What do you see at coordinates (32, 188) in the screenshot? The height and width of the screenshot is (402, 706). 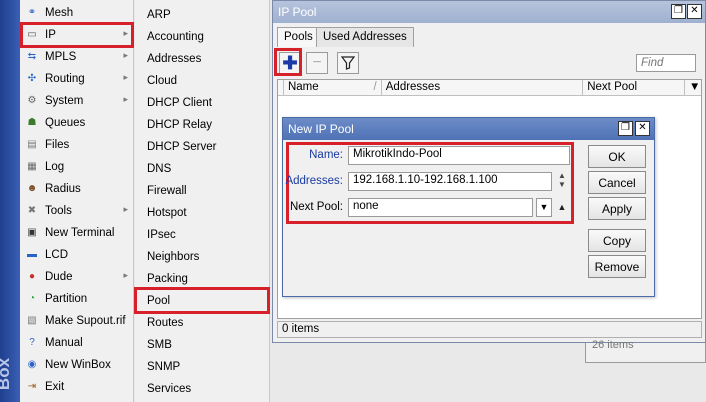 I see `radius-icon: ☻` at bounding box center [32, 188].